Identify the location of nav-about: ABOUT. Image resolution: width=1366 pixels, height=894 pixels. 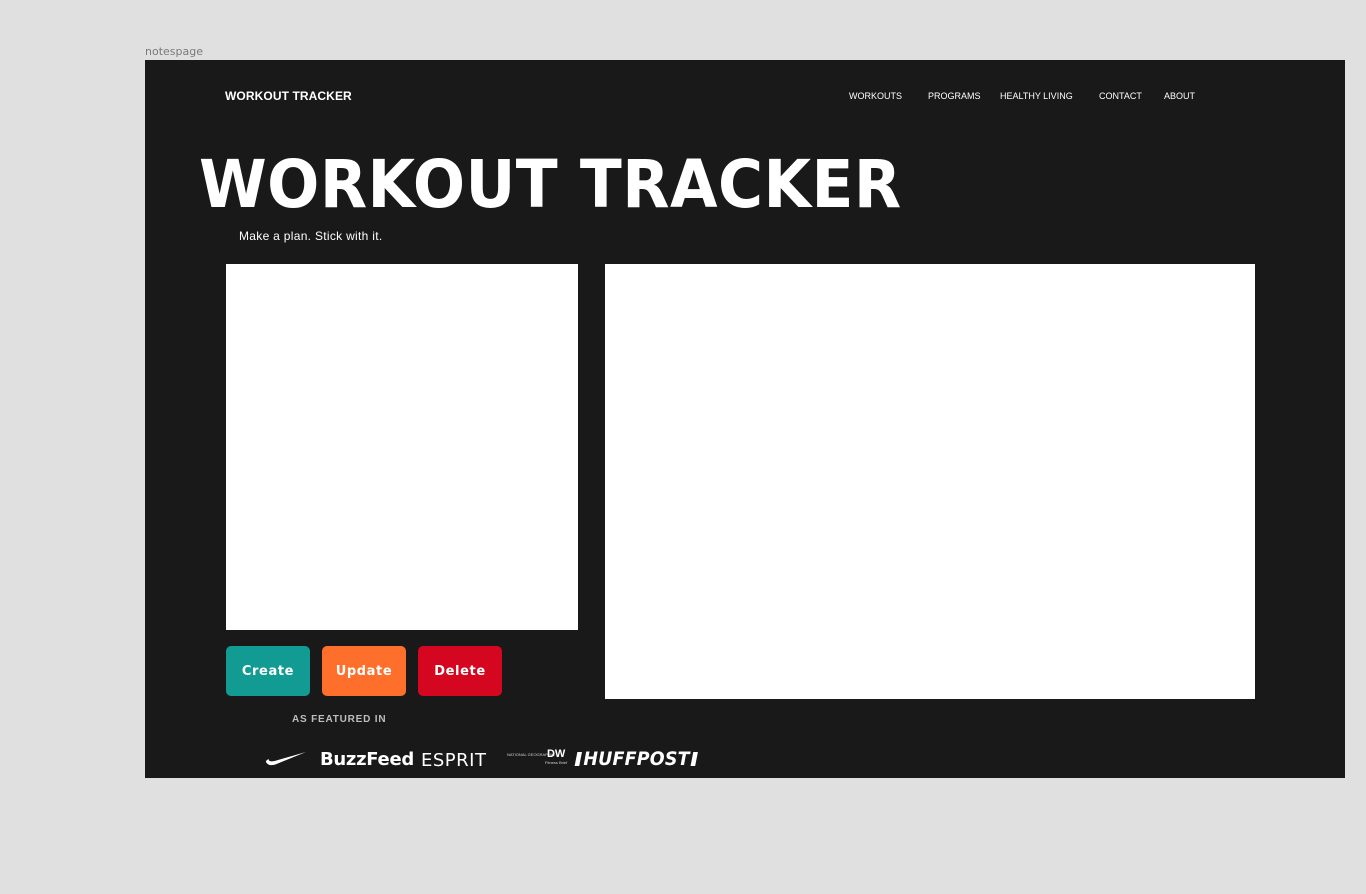
(1179, 96).